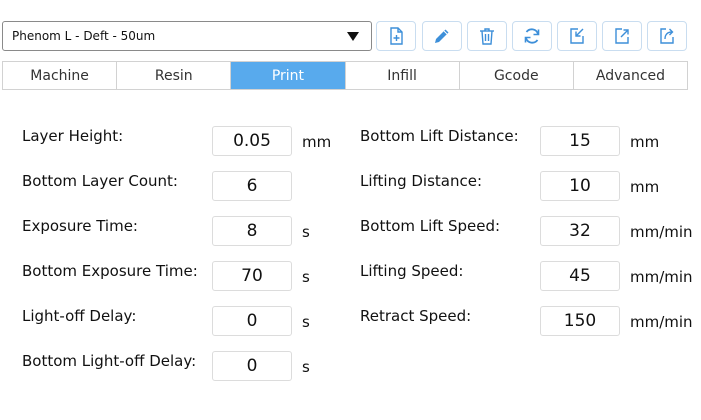 The height and width of the screenshot is (420, 701). I want to click on lifting-distance-unit: mm, so click(645, 187).